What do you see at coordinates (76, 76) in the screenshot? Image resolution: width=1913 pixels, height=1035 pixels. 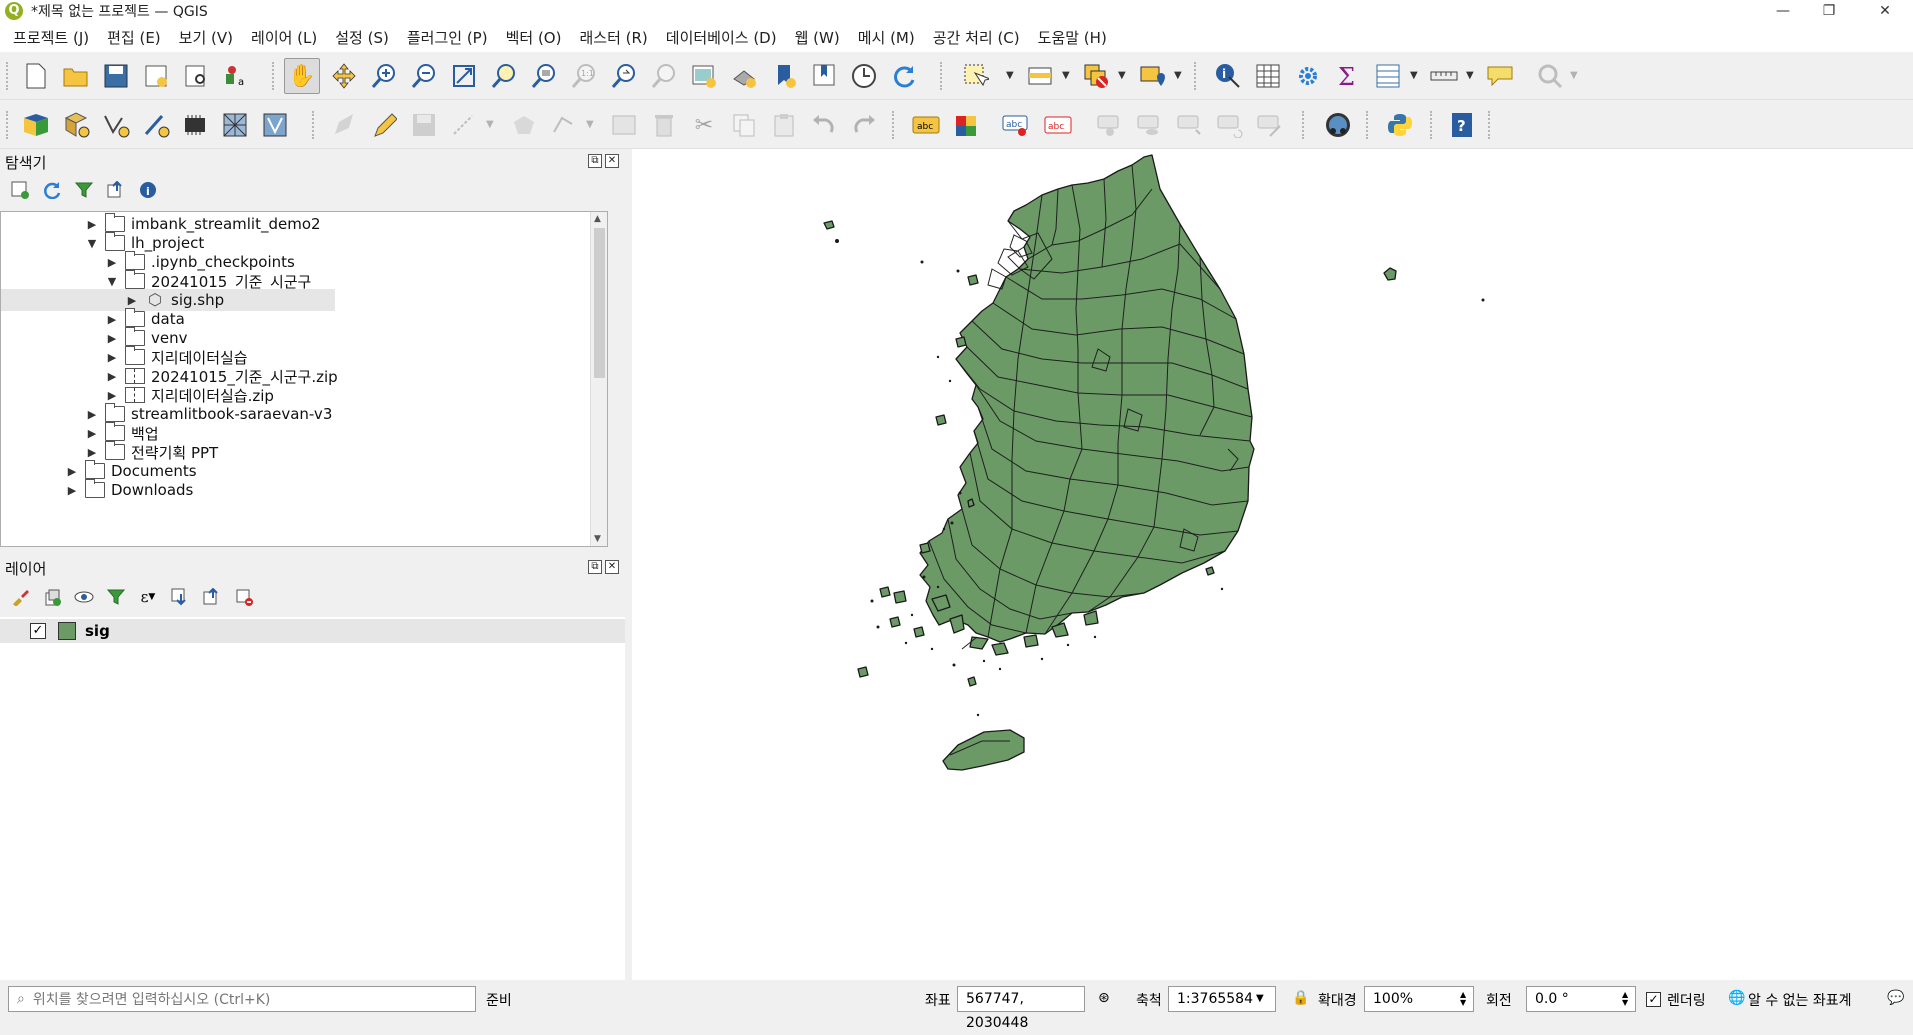 I see `open-project-icon` at bounding box center [76, 76].